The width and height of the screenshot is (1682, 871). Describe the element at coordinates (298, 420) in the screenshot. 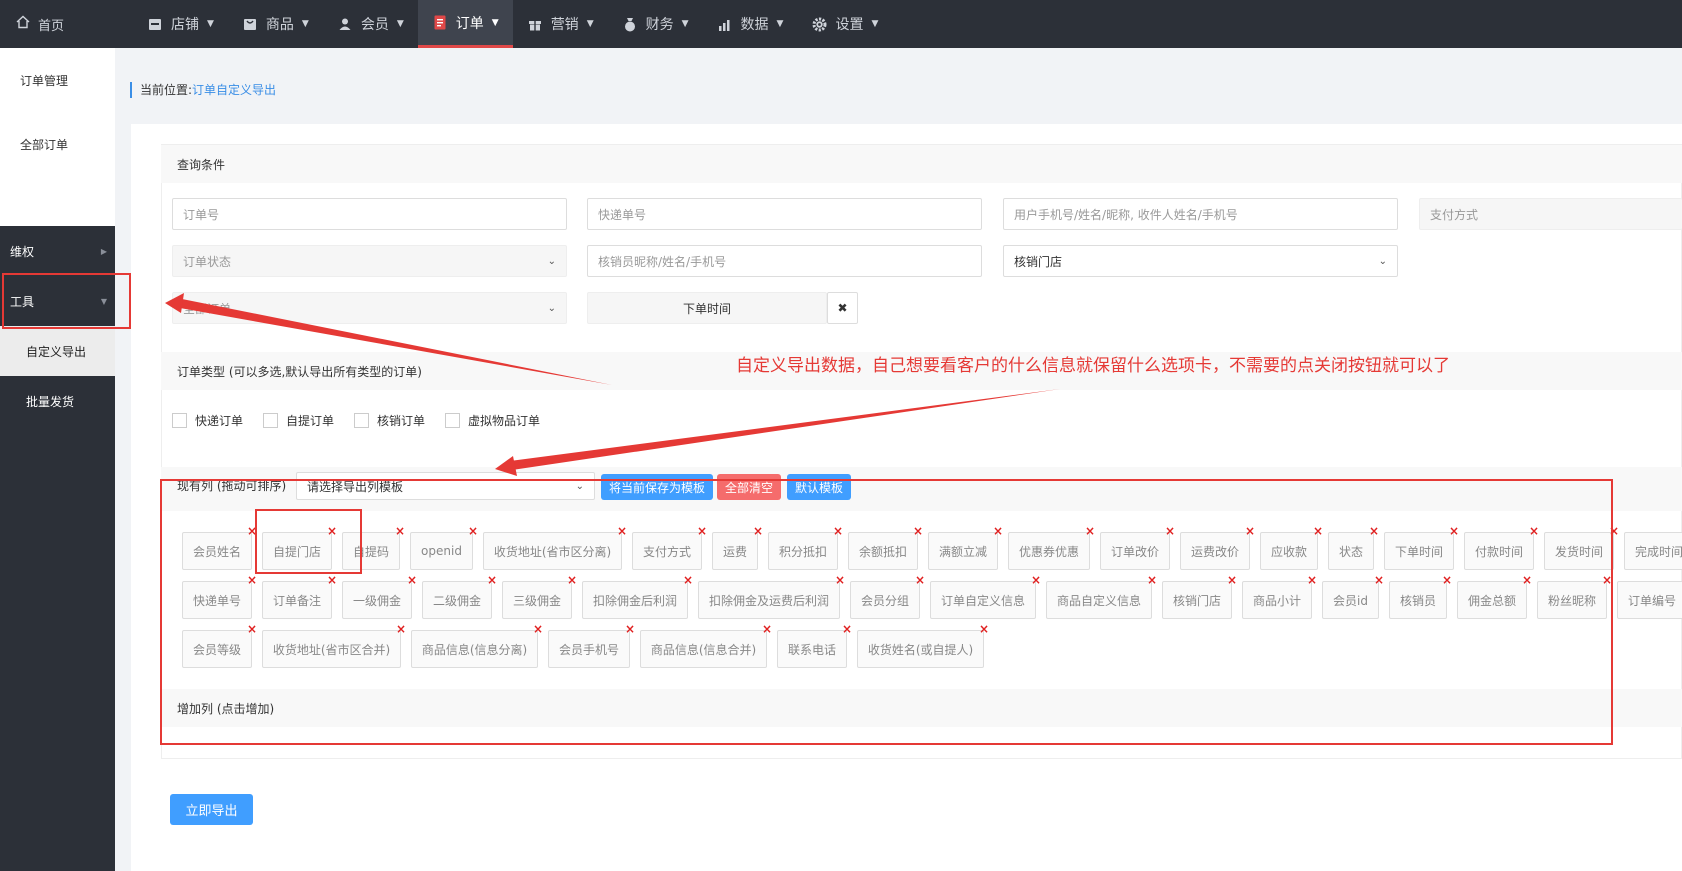

I see `order-type-checkbox: 自提订单` at that location.